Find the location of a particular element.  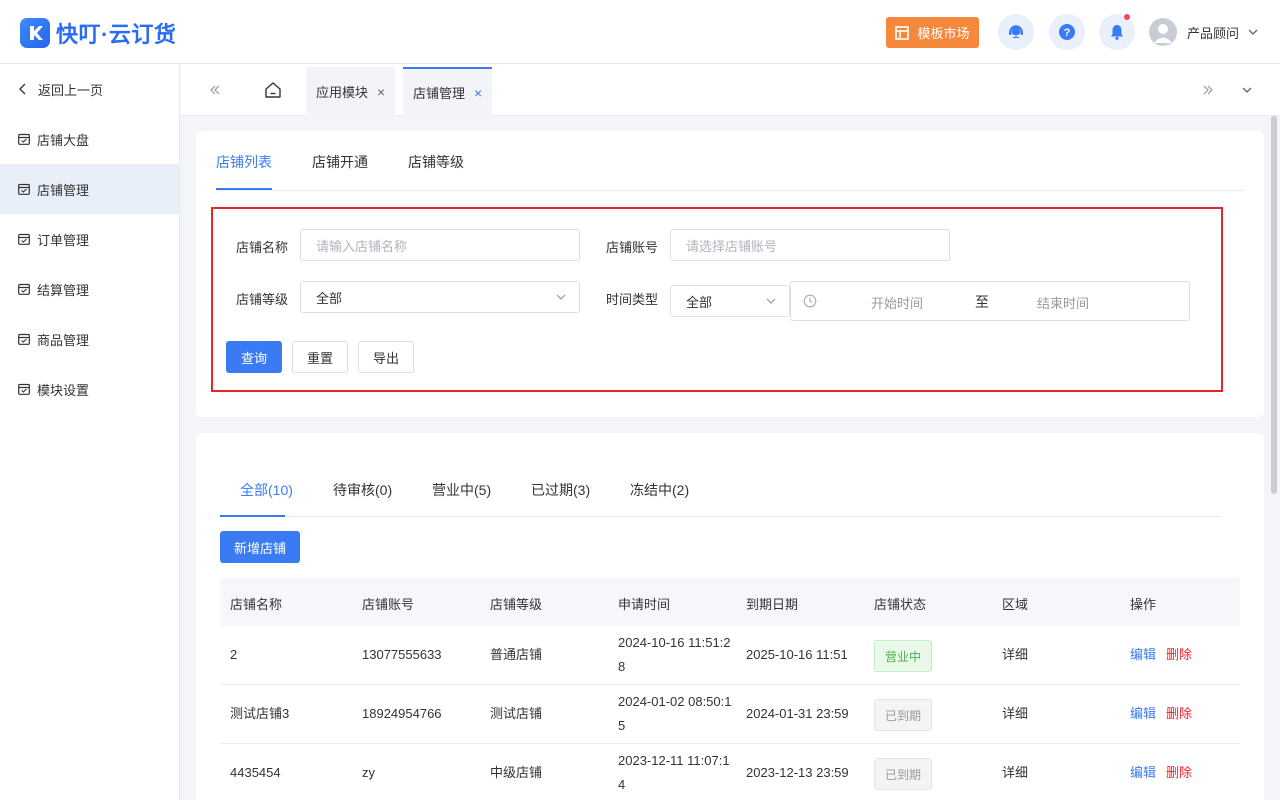

double-chevron-left-icon is located at coordinates (215, 90).